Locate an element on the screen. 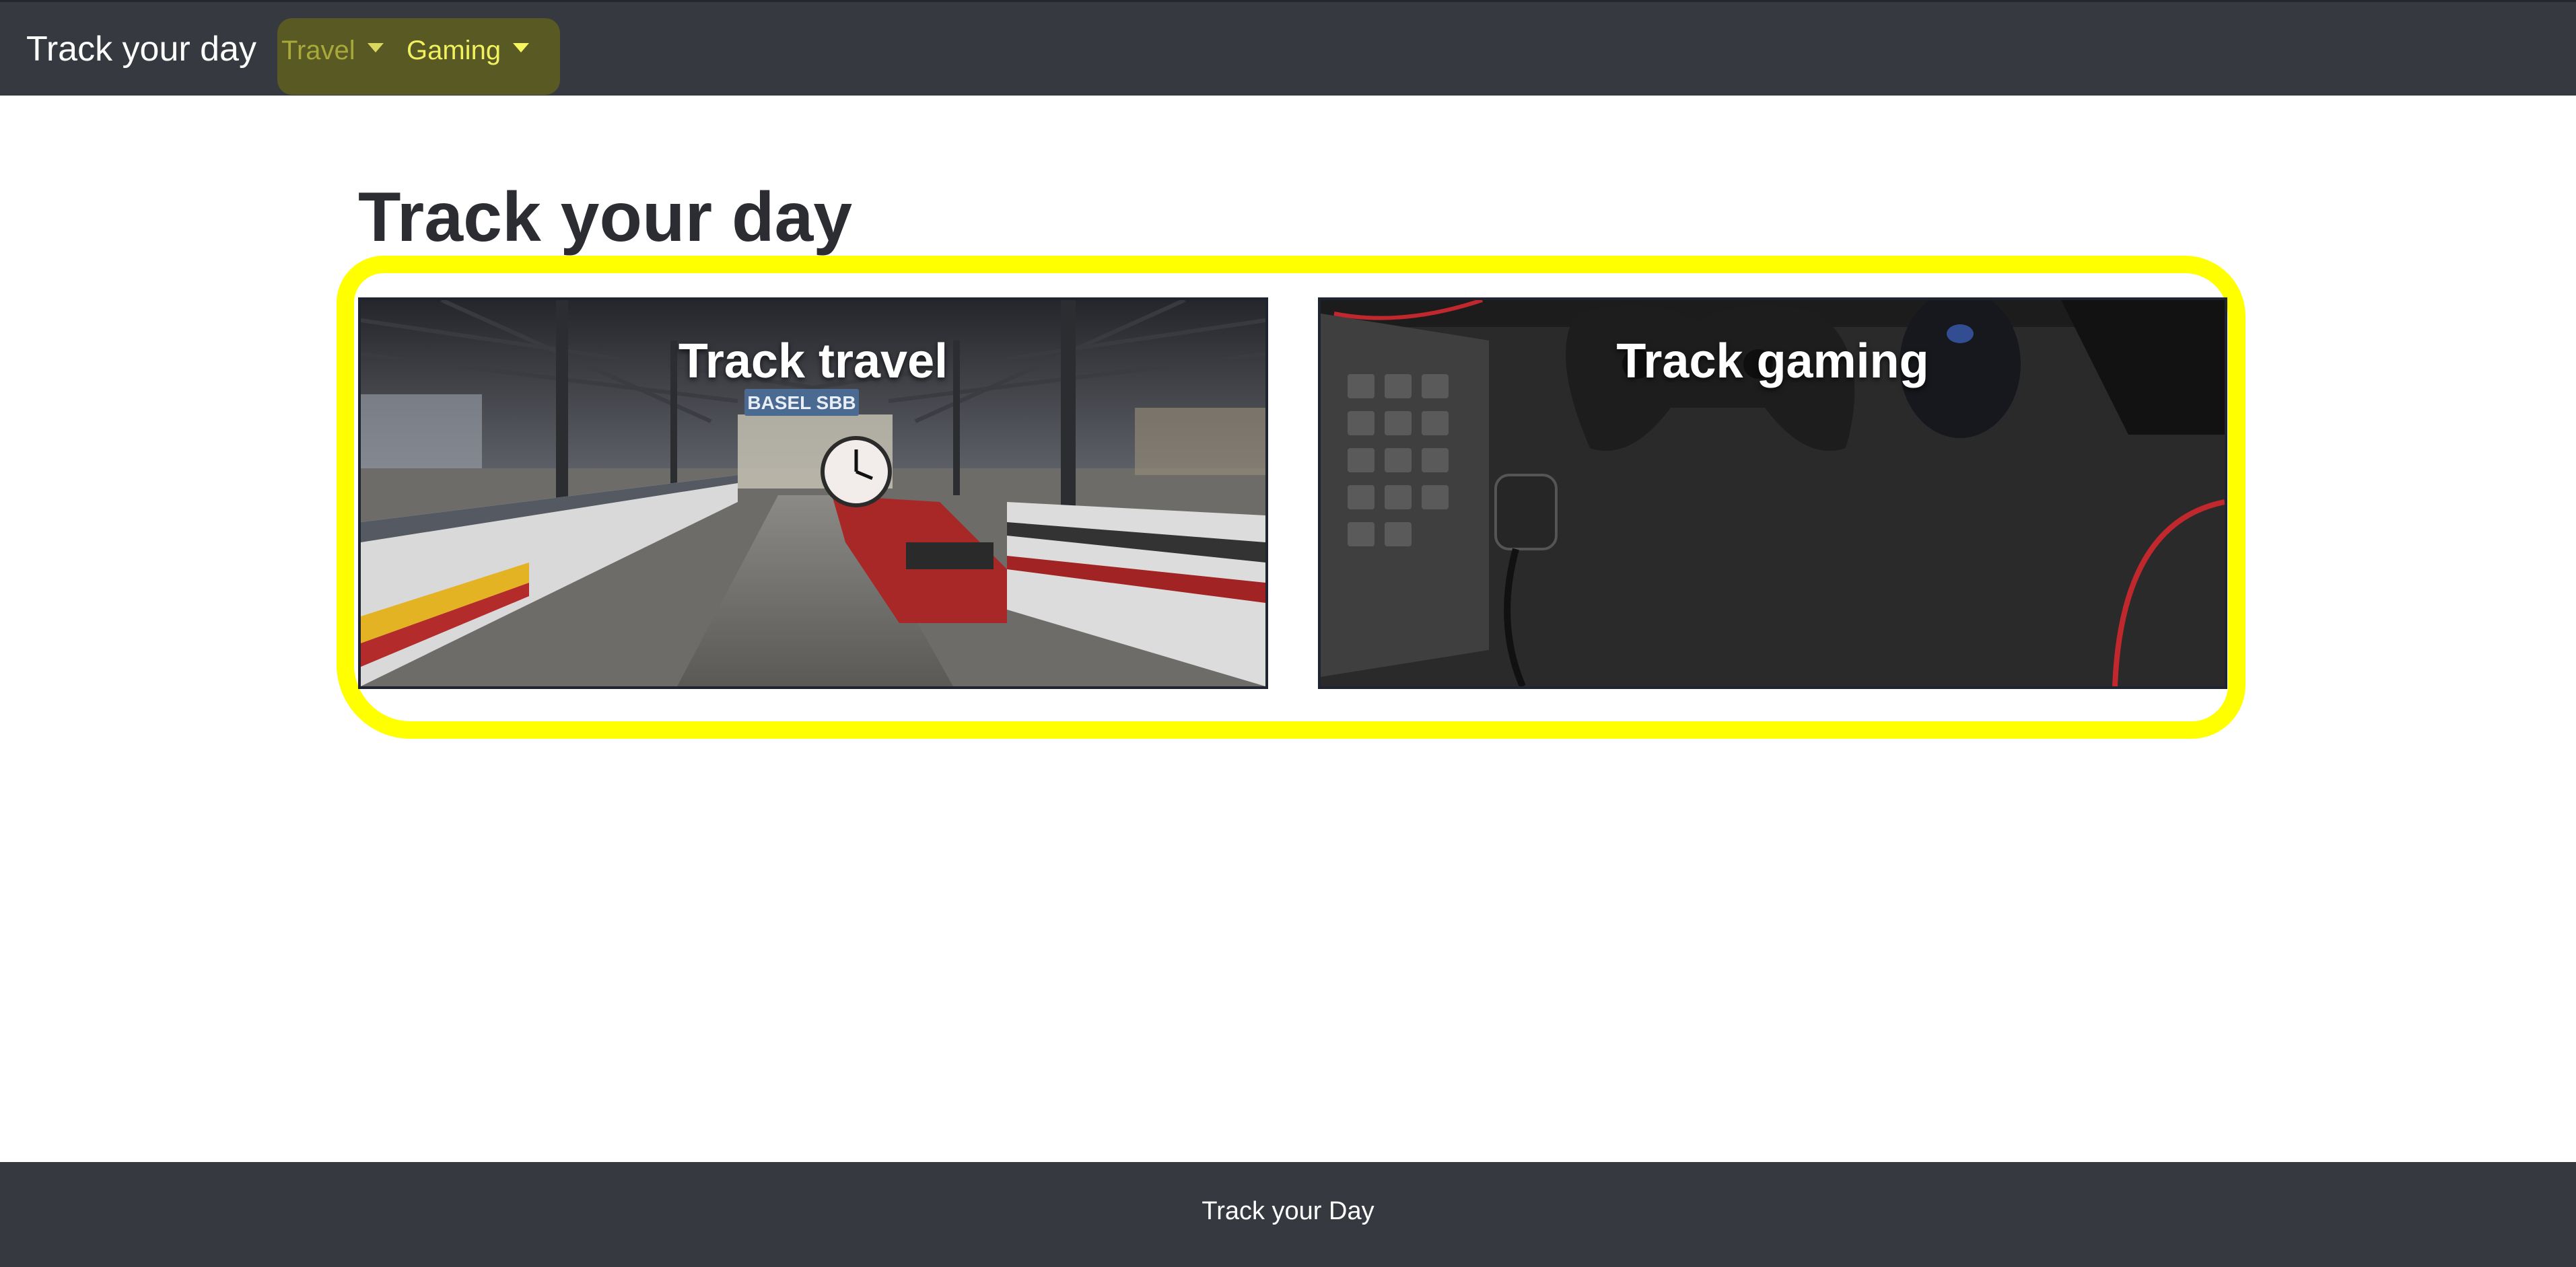 The height and width of the screenshot is (1267, 2576). nav-dropdown-travel: Travel is located at coordinates (332, 50).